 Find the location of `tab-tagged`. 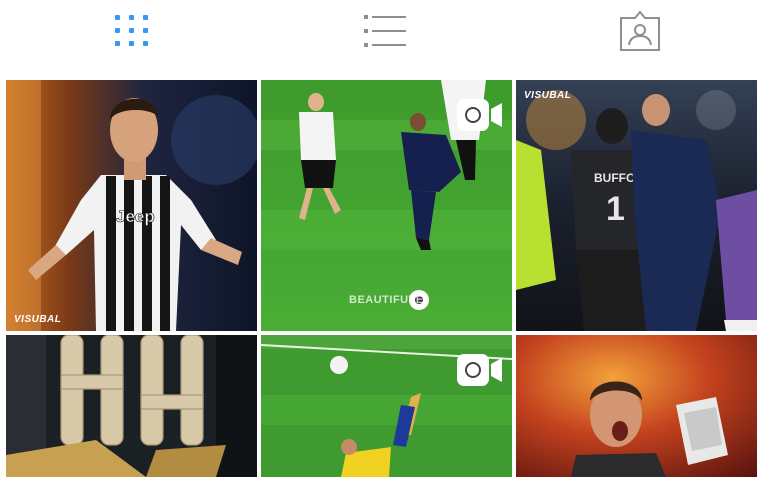

tab-tagged is located at coordinates (640, 31).